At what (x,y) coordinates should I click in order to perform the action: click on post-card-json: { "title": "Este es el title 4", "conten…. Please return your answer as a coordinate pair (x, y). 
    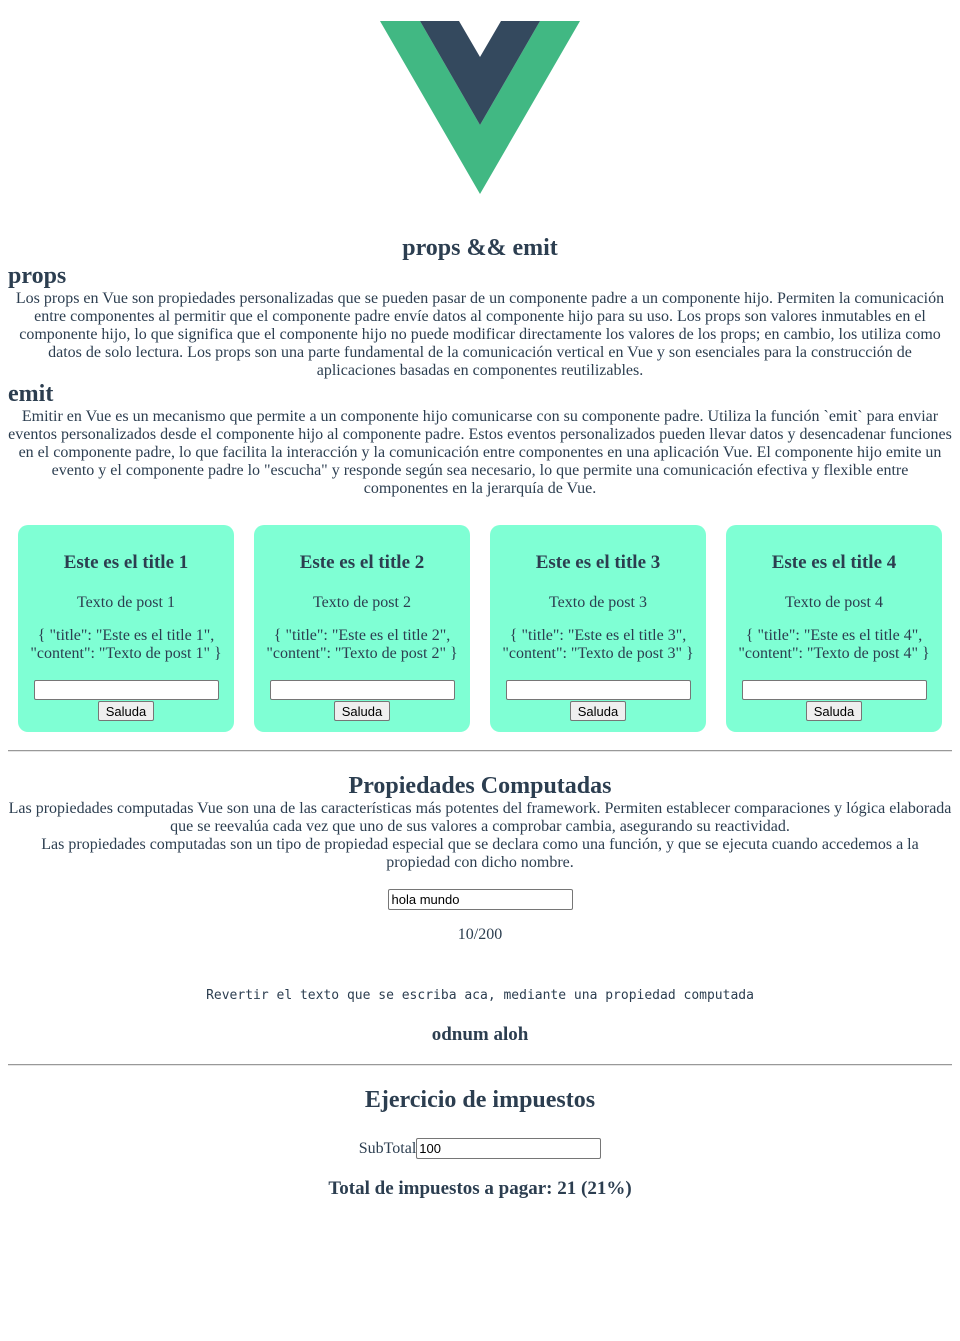
    Looking at the image, I should click on (834, 644).